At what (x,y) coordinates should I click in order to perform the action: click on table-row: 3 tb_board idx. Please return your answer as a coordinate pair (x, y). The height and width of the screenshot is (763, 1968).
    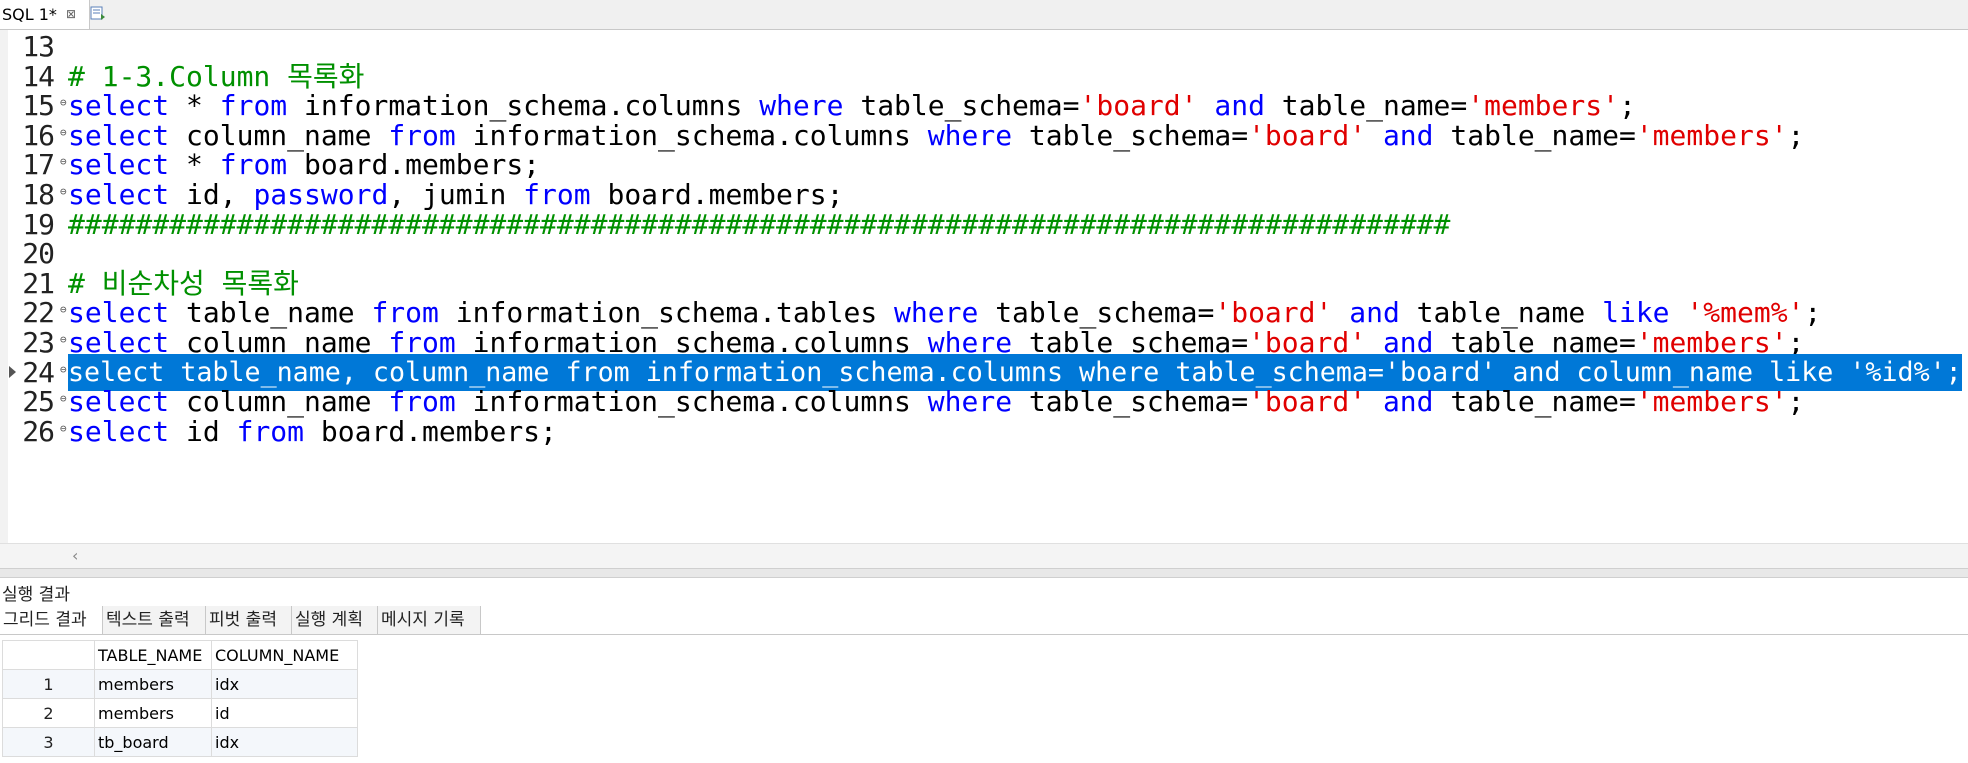
    Looking at the image, I should click on (180, 742).